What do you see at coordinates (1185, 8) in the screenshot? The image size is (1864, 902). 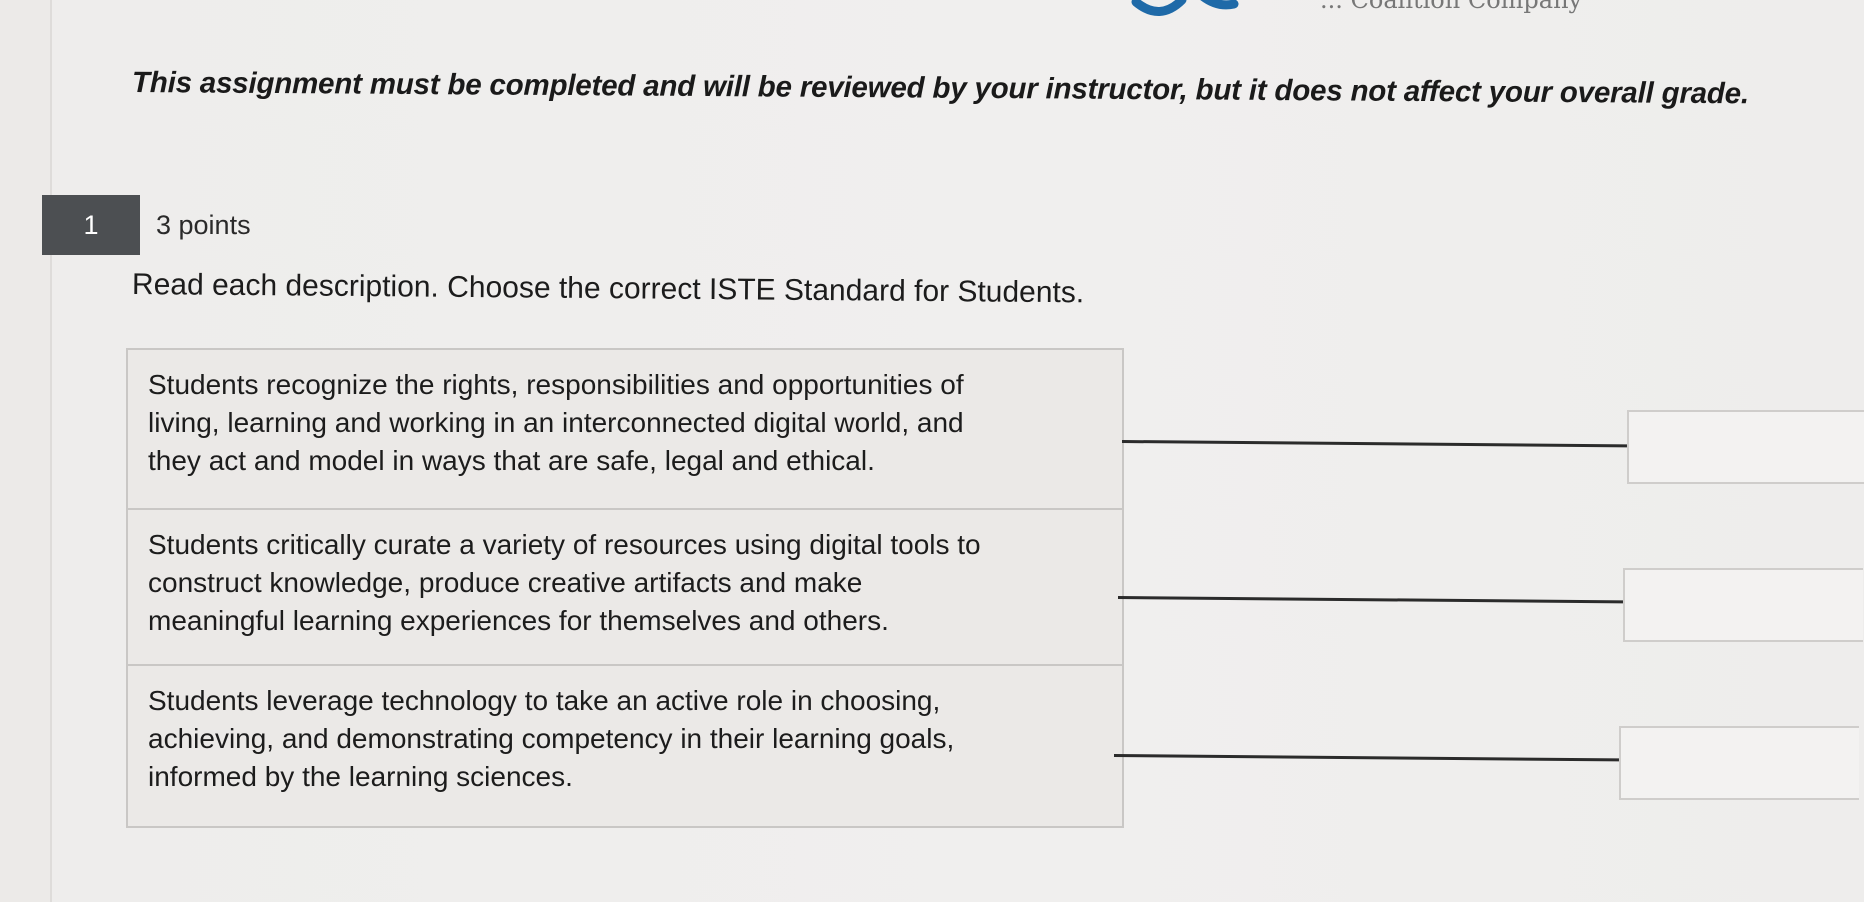 I see `swoosh-logo-icon` at bounding box center [1185, 8].